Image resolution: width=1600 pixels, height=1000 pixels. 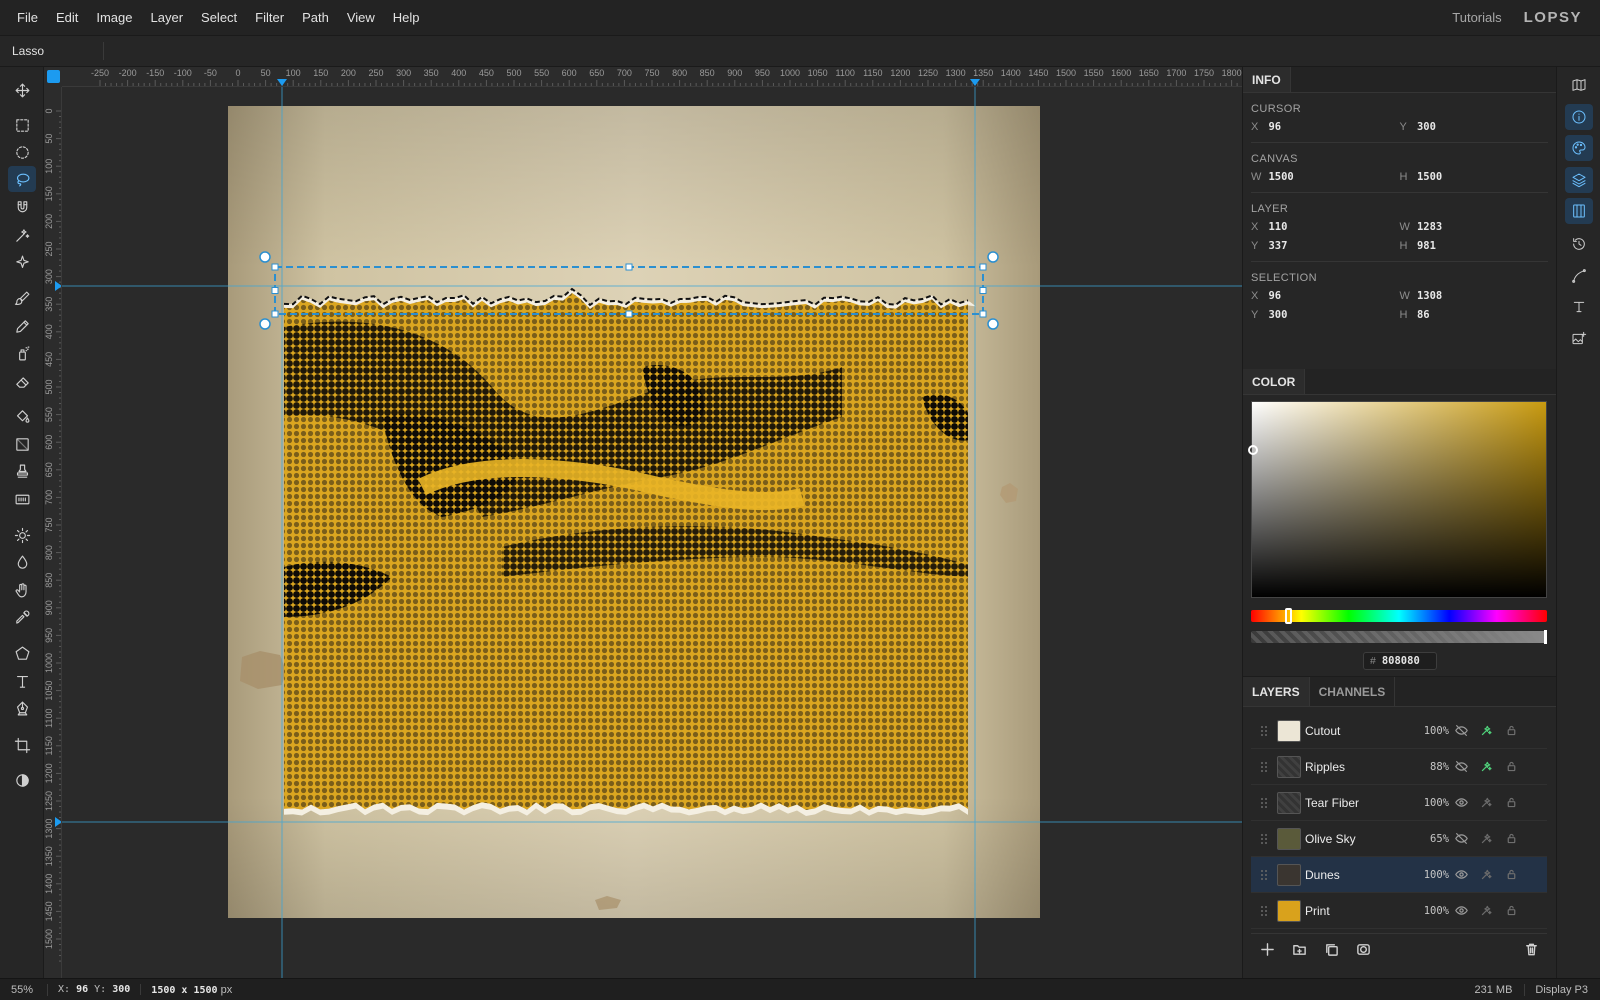 What do you see at coordinates (1276, 691) in the screenshot?
I see `tab-layers: LAYERS` at bounding box center [1276, 691].